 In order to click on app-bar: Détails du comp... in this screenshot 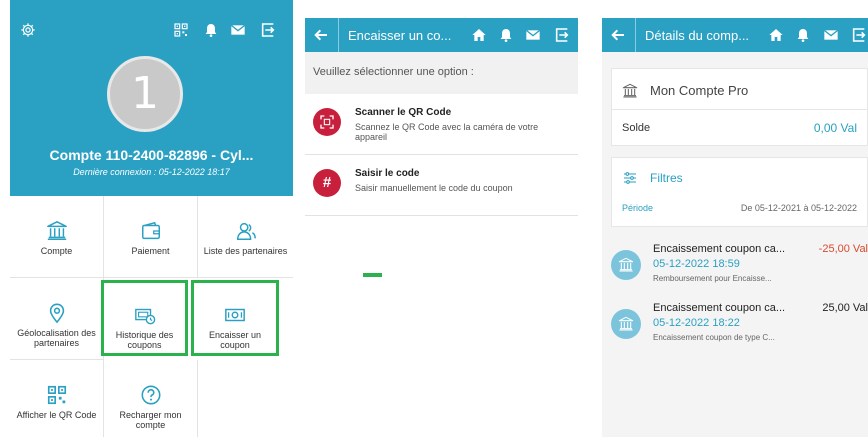, I will do `click(735, 35)`.